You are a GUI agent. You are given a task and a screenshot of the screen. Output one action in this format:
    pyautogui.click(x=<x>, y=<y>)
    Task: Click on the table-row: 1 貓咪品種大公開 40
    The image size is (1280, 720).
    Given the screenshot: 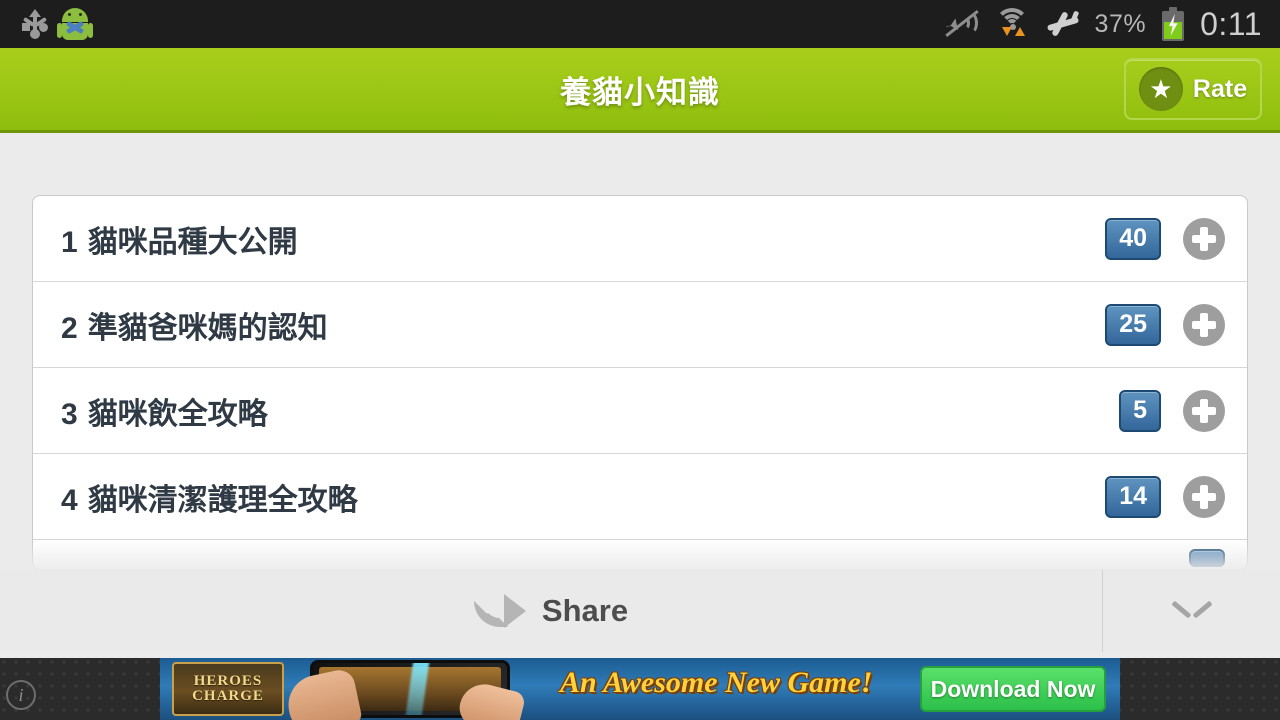 What is the action you would take?
    pyautogui.click(x=640, y=239)
    